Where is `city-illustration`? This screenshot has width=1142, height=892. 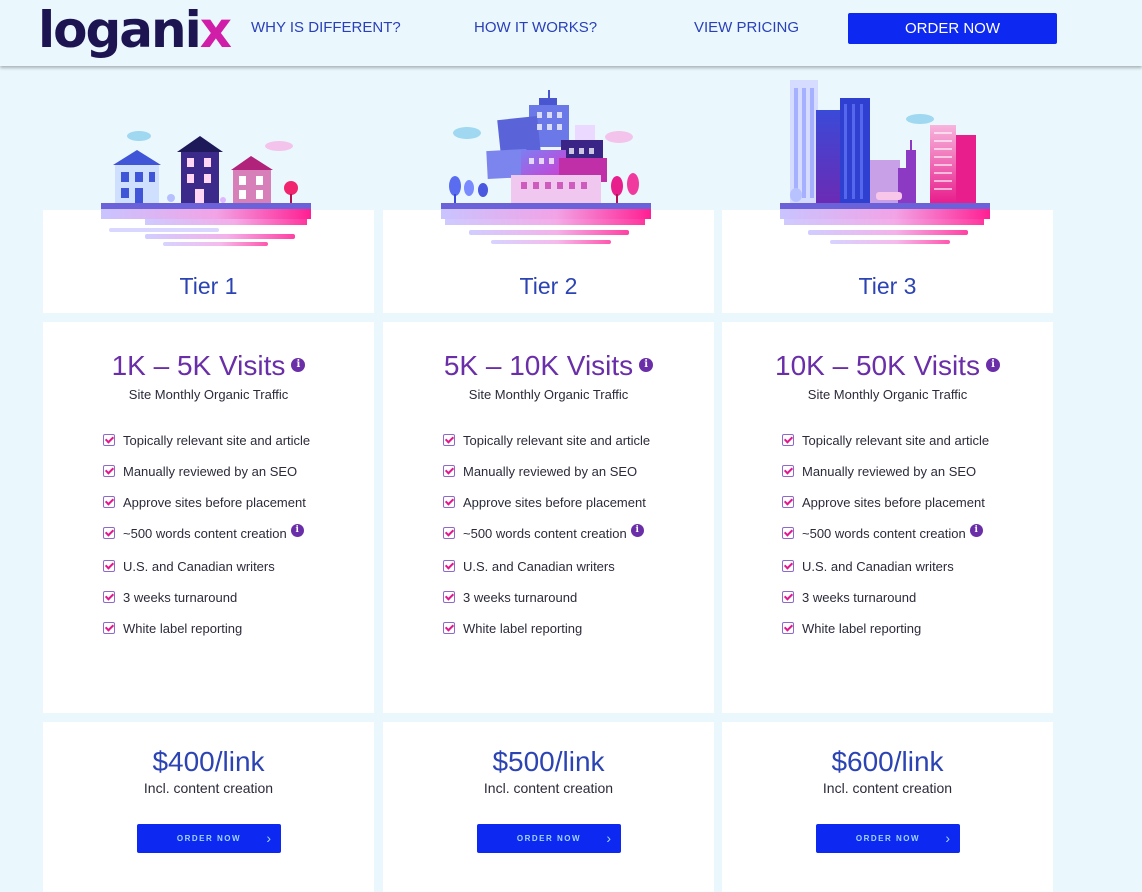 city-illustration is located at coordinates (885, 162).